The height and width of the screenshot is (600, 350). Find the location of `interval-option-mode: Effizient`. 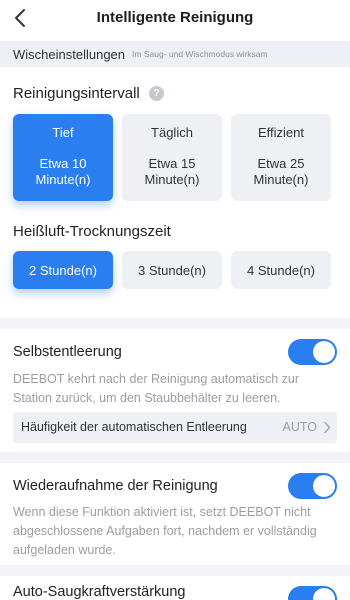

interval-option-mode: Effizient is located at coordinates (280, 132).